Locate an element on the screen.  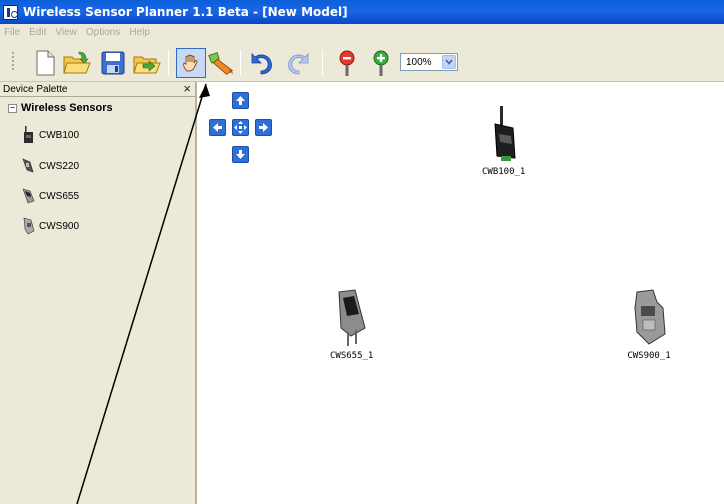
palette-item-label: CWB100 is located at coordinates (59, 135).